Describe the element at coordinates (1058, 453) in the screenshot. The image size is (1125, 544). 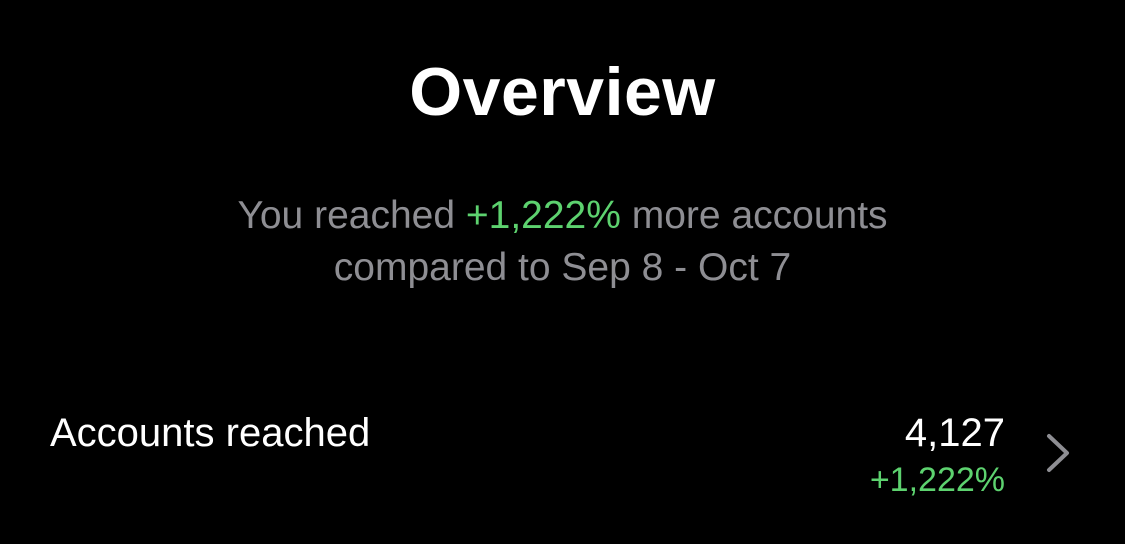
I see `chevron-right-icon` at that location.